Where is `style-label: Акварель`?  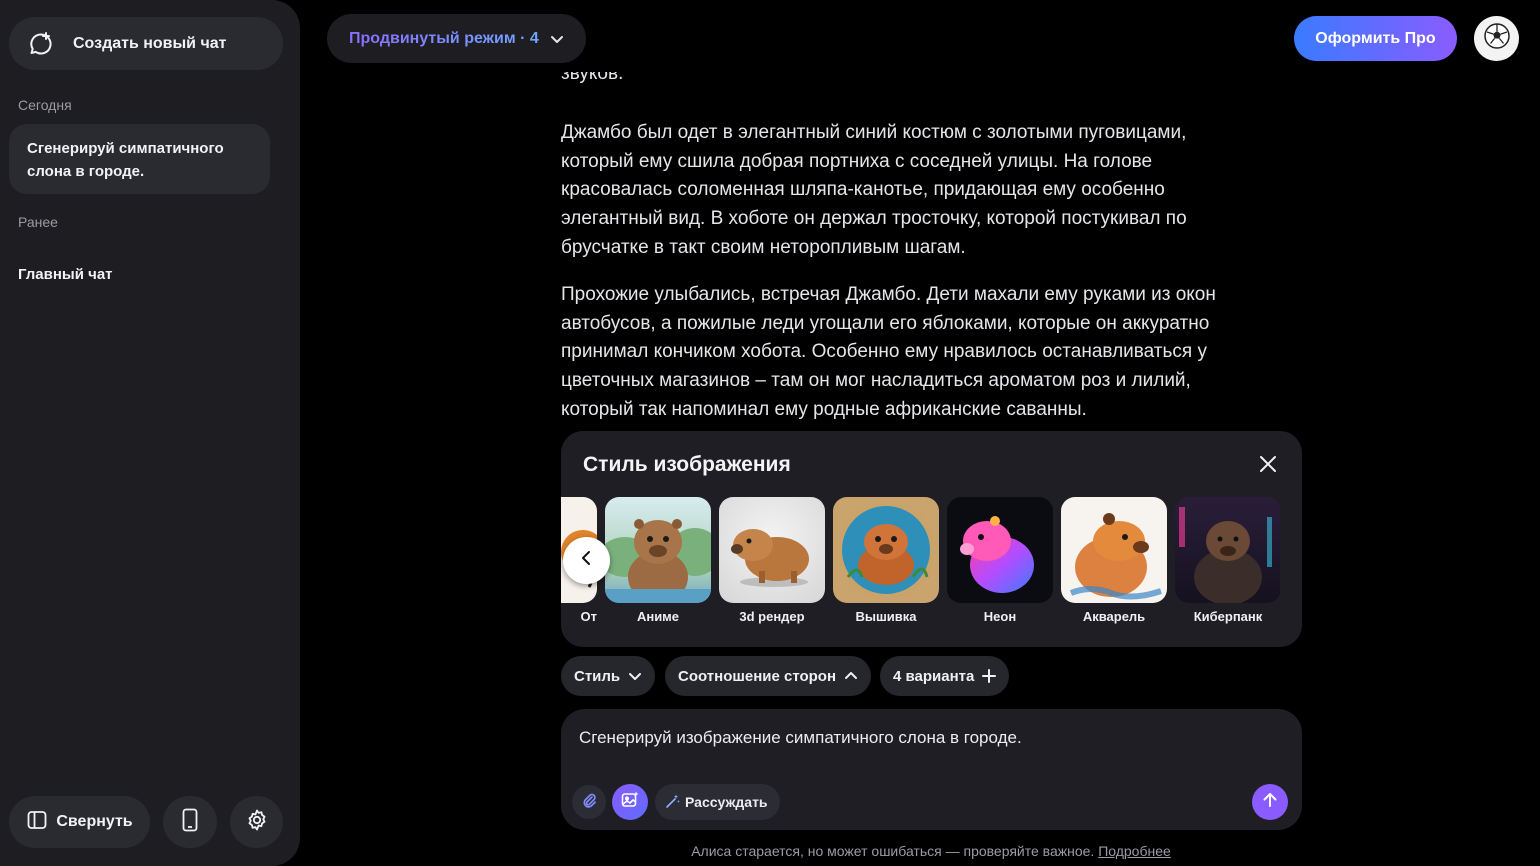 style-label: Акварель is located at coordinates (1114, 616).